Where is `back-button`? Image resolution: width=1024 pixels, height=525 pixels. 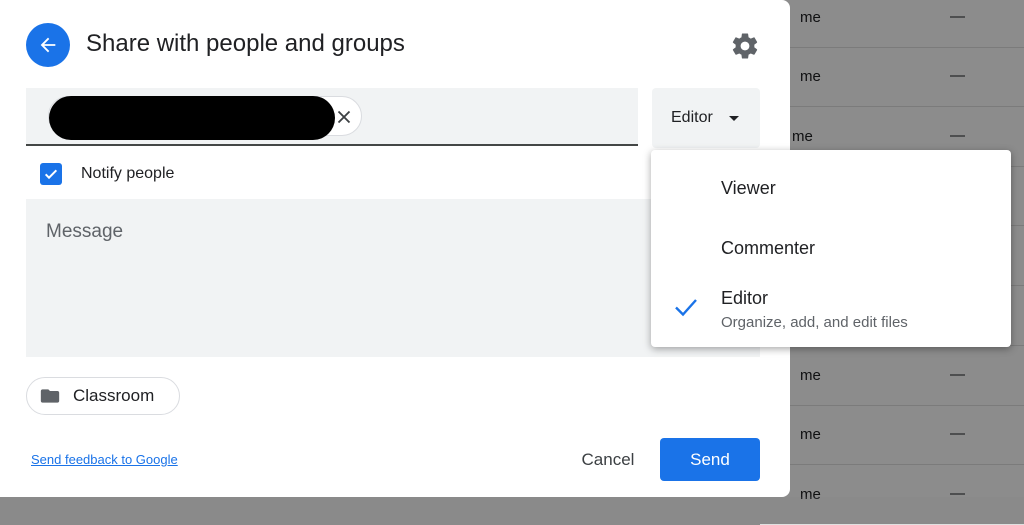 back-button is located at coordinates (48, 45).